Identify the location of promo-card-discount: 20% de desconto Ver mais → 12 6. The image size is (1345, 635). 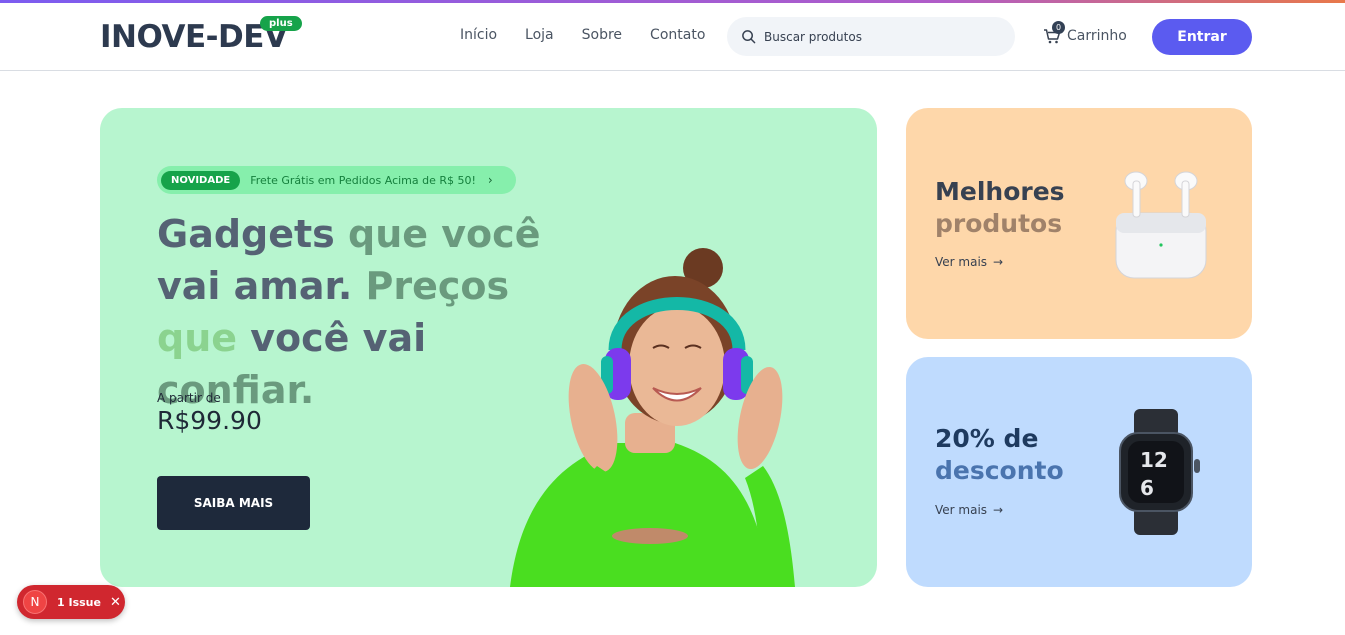
(1079, 472).